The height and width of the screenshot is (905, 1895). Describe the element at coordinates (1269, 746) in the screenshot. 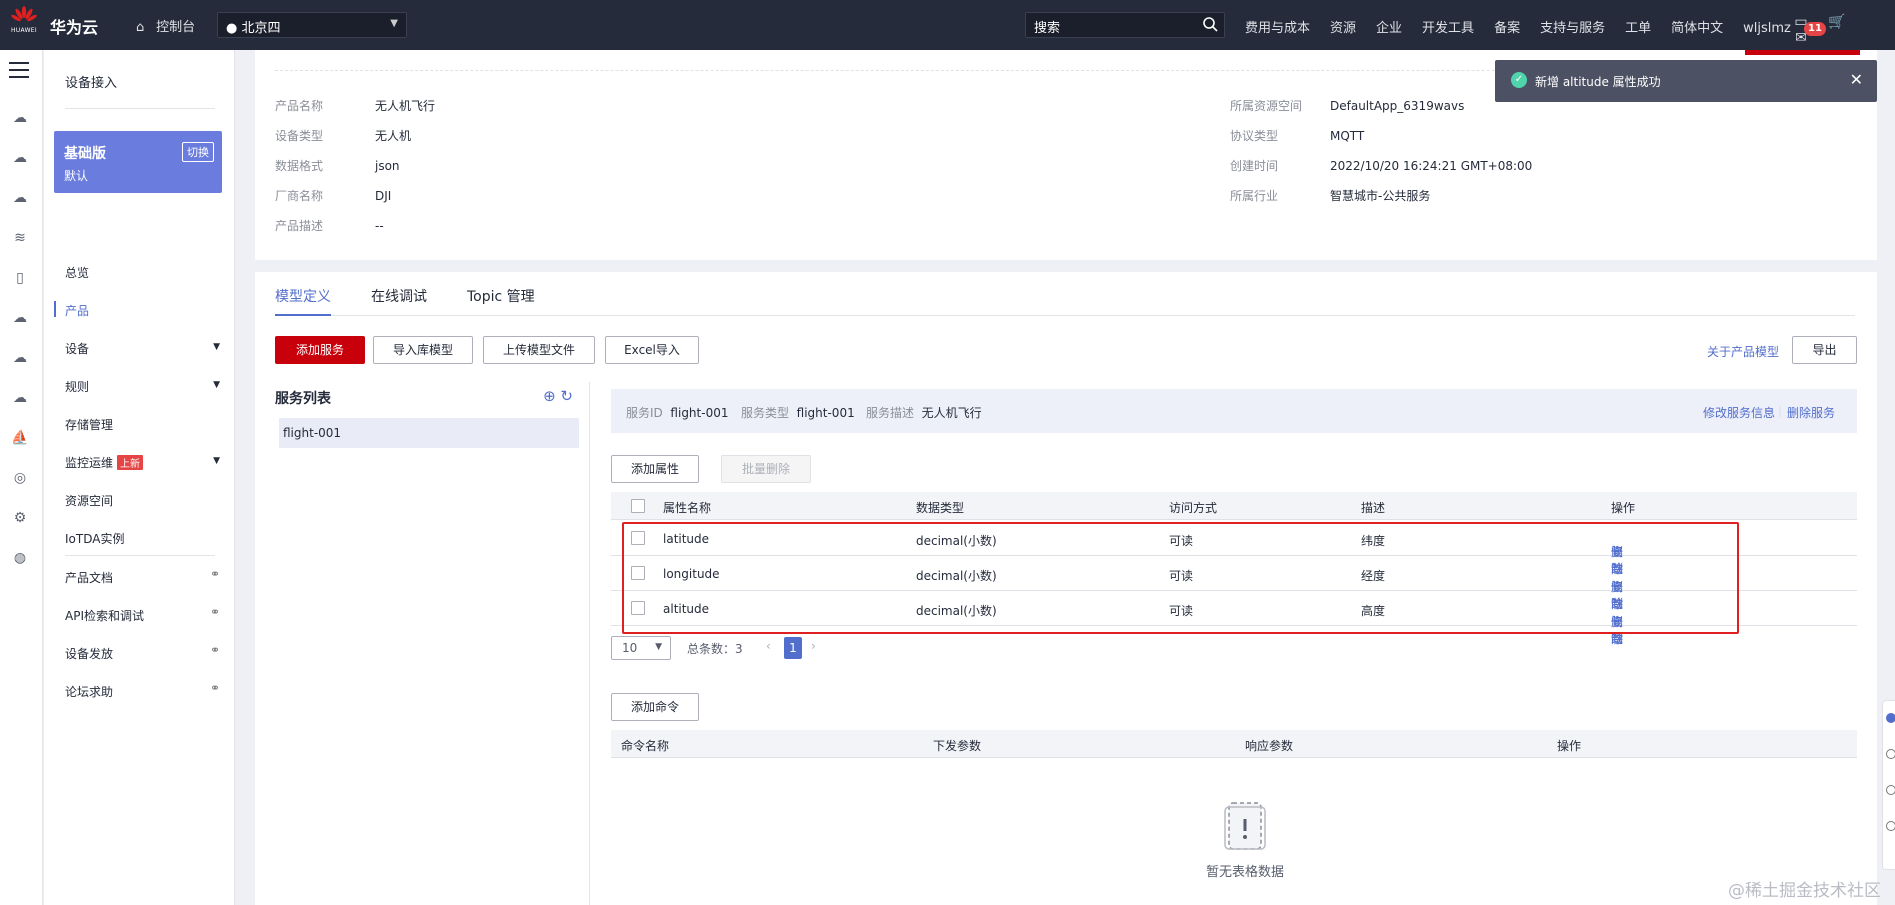

I see `col-response-params: 响应参数` at that location.